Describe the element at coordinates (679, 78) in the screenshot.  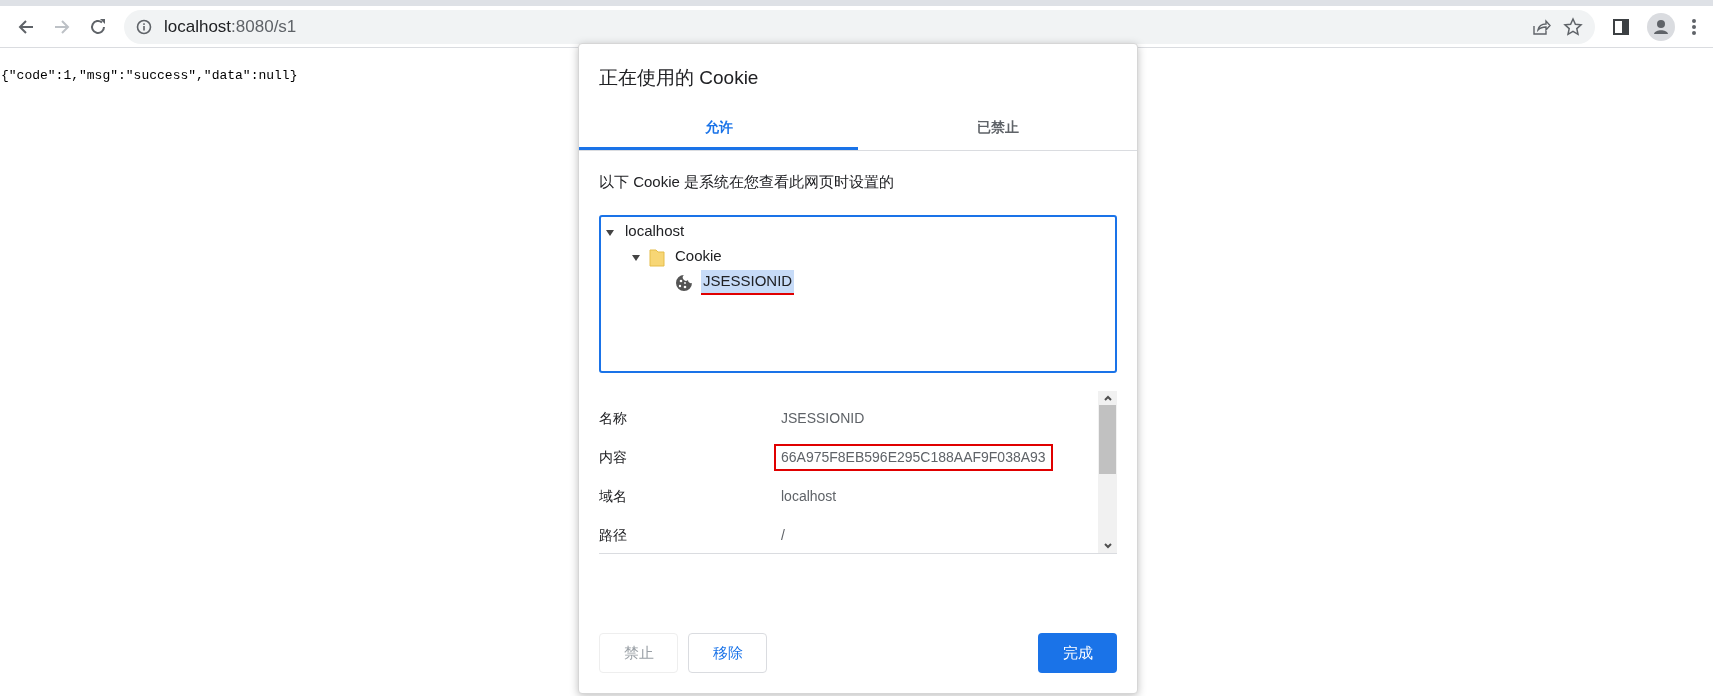
I see `dialog-title: 正在使用的 Cookie` at that location.